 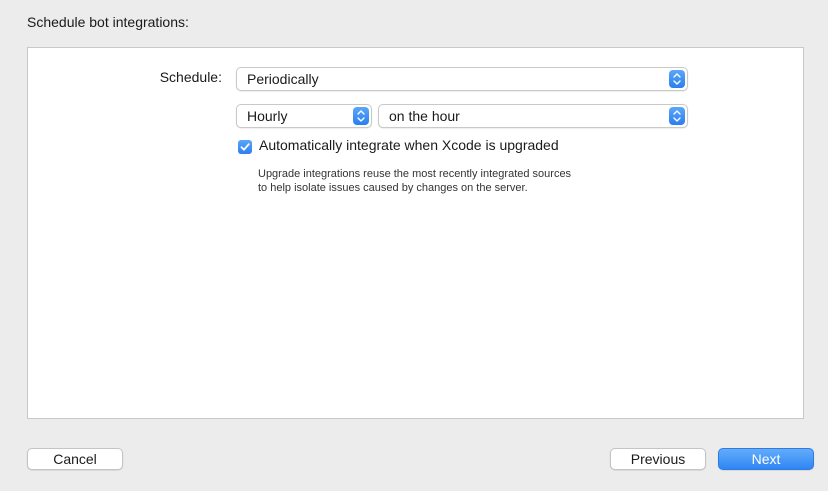 What do you see at coordinates (190, 77) in the screenshot?
I see `schedule-label: Schedule:` at bounding box center [190, 77].